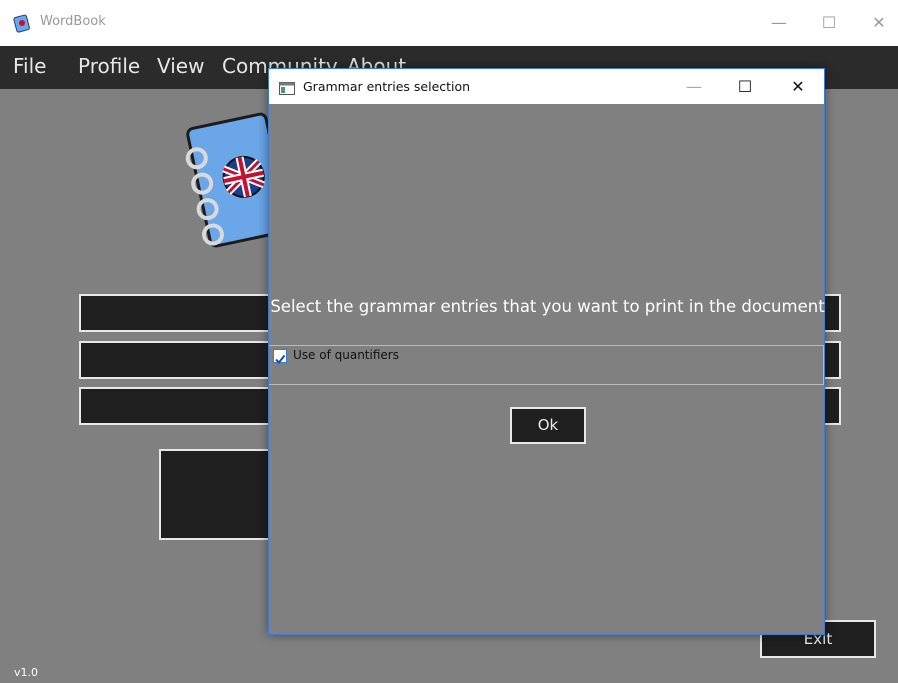 This screenshot has height=683, width=898. What do you see at coordinates (546, 365) in the screenshot?
I see `grammar-entries-list: Use of quantifiers` at bounding box center [546, 365].